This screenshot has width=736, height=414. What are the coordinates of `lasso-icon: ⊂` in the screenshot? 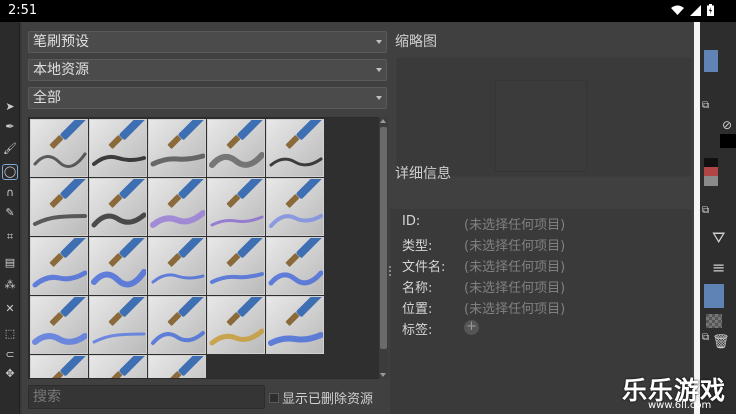 It's located at (10, 355).